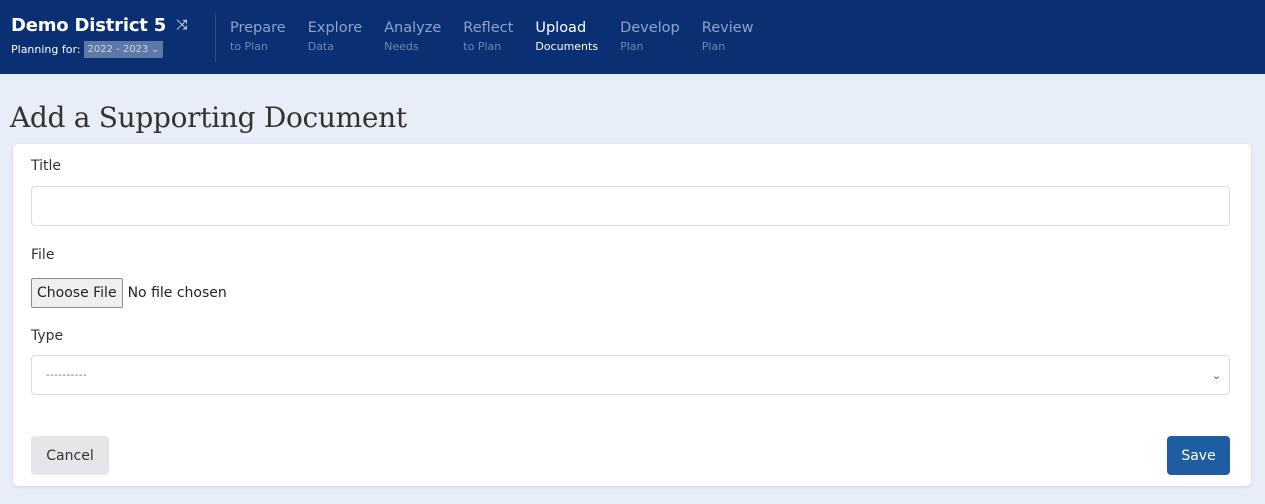 The height and width of the screenshot is (504, 1265). Describe the element at coordinates (728, 37) in the screenshot. I see `nav-review: Review Plan` at that location.